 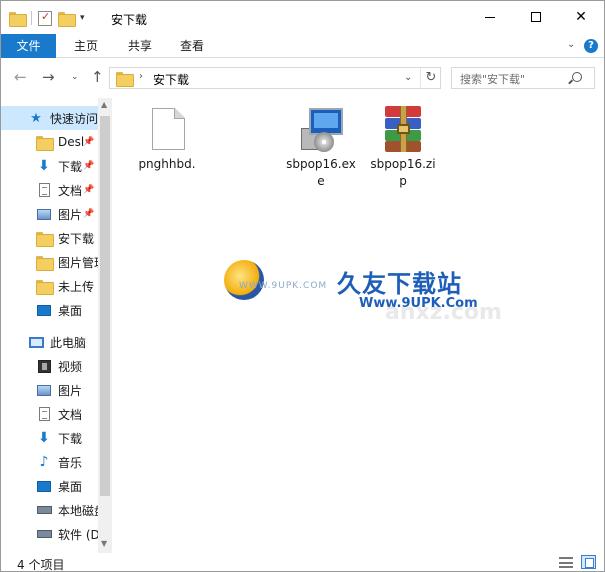 What do you see at coordinates (75, 77) in the screenshot?
I see `recent-locations-icon: ⌄` at bounding box center [75, 77].